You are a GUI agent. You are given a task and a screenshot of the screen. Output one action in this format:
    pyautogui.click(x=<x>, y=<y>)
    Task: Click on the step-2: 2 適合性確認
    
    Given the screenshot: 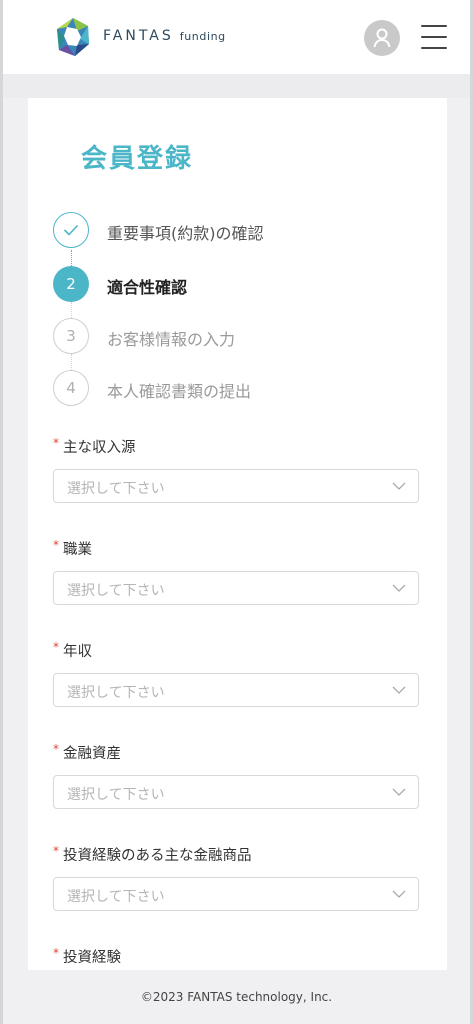 What is the action you would take?
    pyautogui.click(x=233, y=284)
    